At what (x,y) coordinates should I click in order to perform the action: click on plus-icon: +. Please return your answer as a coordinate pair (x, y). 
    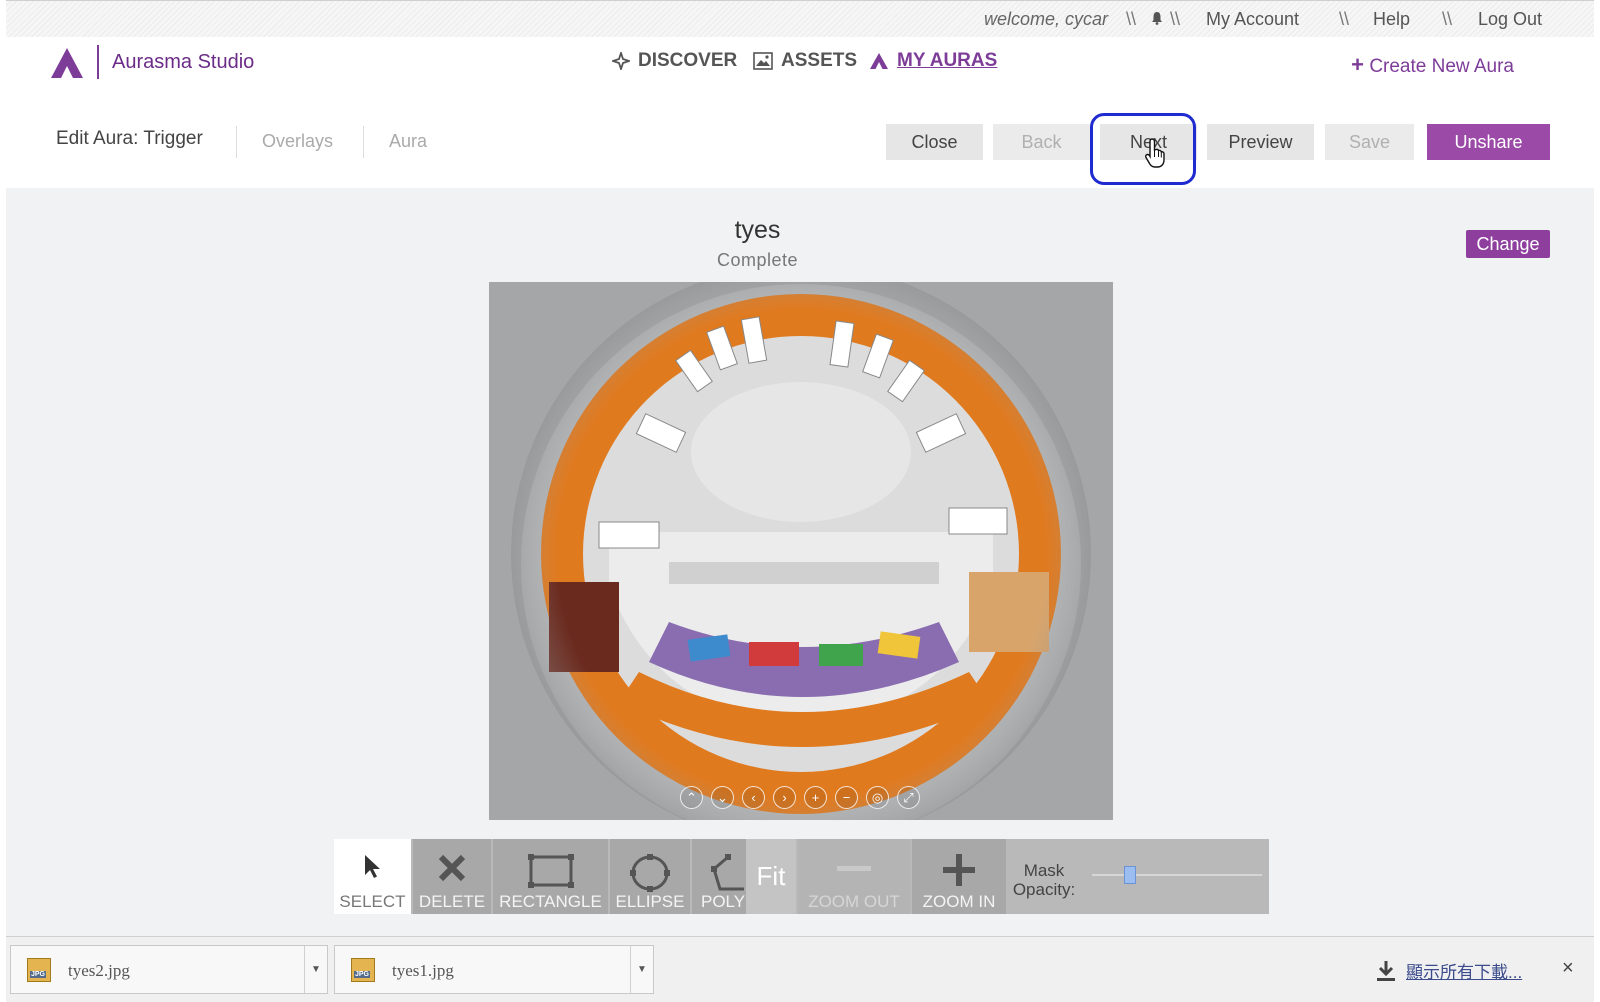
    Looking at the image, I should click on (1358, 64).